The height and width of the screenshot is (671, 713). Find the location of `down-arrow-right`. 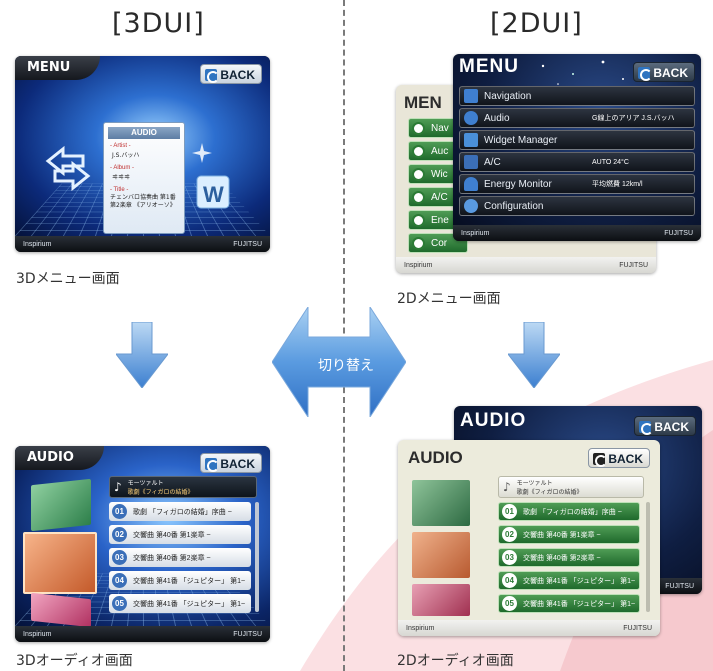

down-arrow-right is located at coordinates (534, 355).